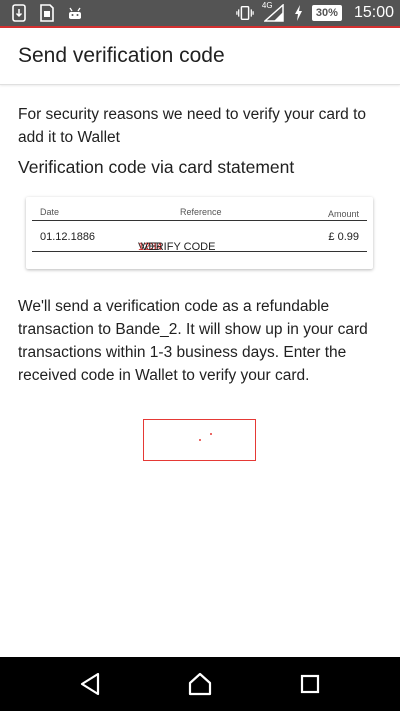 The height and width of the screenshot is (711, 400). I want to click on sim-card-icon, so click(47, 13).